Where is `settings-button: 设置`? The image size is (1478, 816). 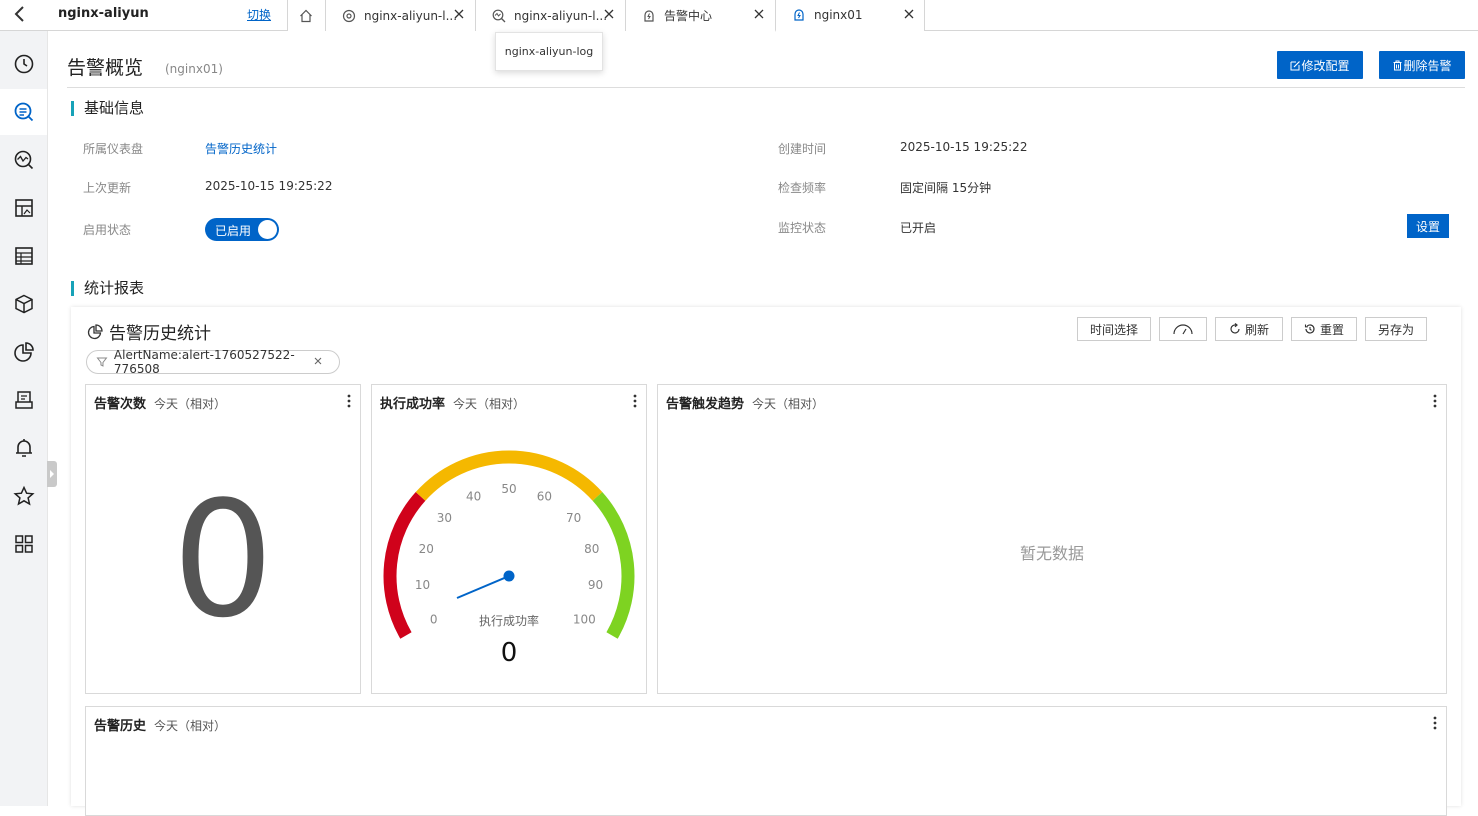
settings-button: 设置 is located at coordinates (1428, 226).